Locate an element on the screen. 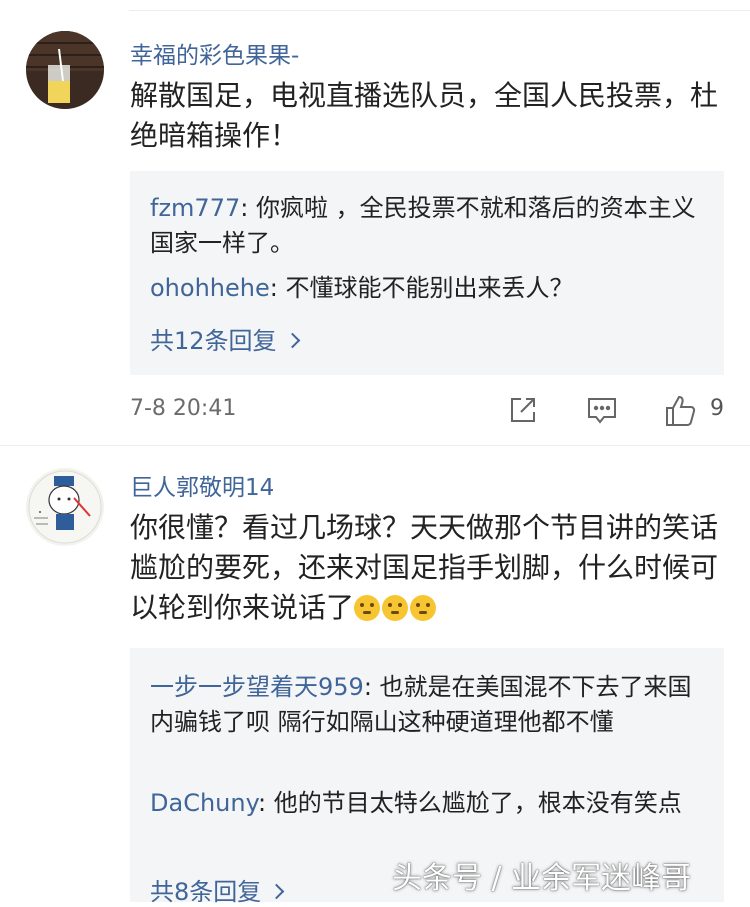 Image resolution: width=750 pixels, height=907 pixels. thumbs-up-icon is located at coordinates (680, 410).